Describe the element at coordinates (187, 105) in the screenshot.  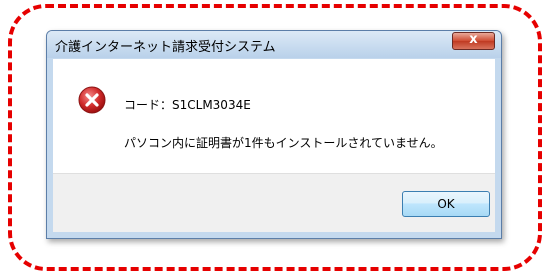
I see `error-code: コード：S1CLM3034E` at that location.